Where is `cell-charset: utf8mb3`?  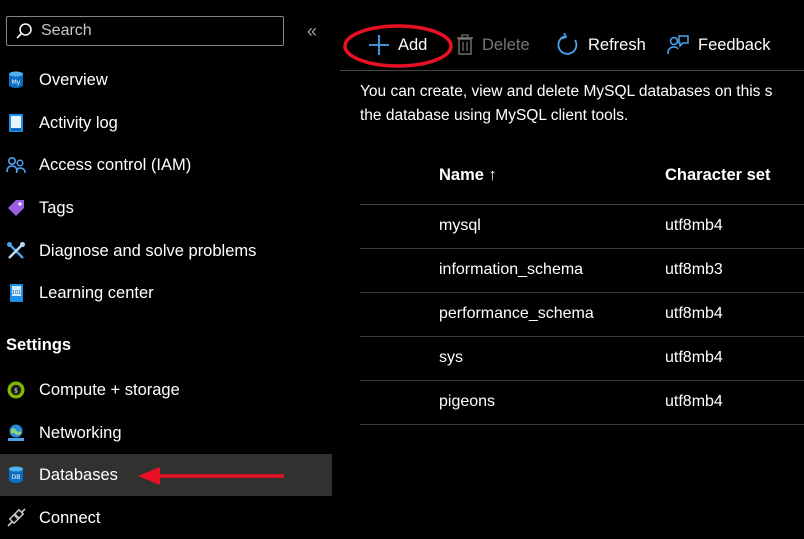 cell-charset: utf8mb3 is located at coordinates (694, 269).